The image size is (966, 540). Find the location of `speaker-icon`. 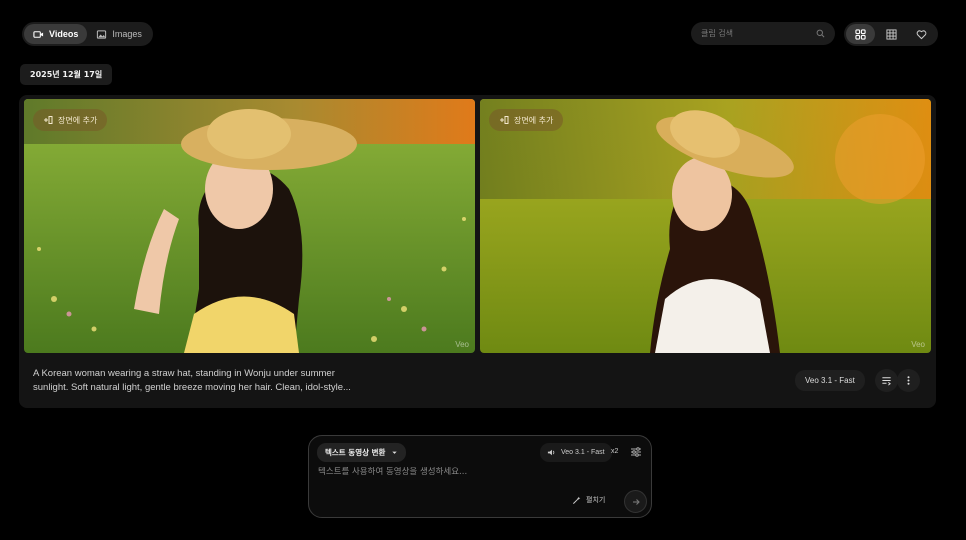

speaker-icon is located at coordinates (551, 452).